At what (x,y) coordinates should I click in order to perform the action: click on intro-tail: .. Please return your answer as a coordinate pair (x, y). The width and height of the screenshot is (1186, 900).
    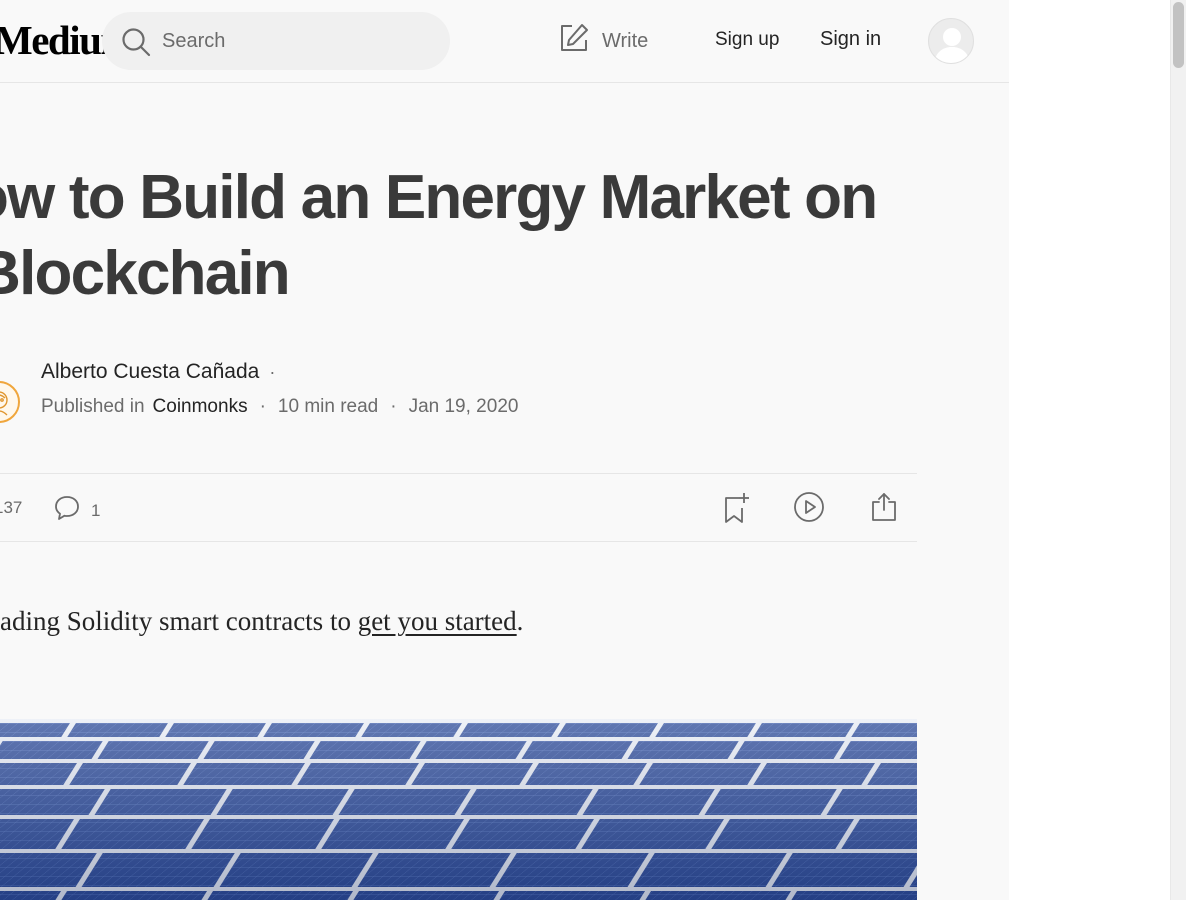
    Looking at the image, I should click on (520, 621).